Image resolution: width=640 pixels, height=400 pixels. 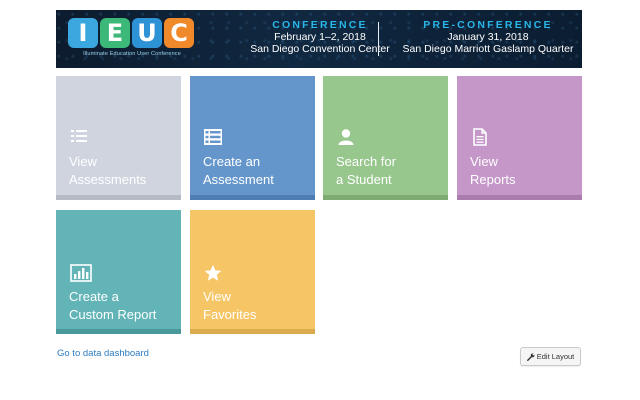 What do you see at coordinates (132, 54) in the screenshot?
I see `logo-subtitle: Illuminate Education User Conference` at bounding box center [132, 54].